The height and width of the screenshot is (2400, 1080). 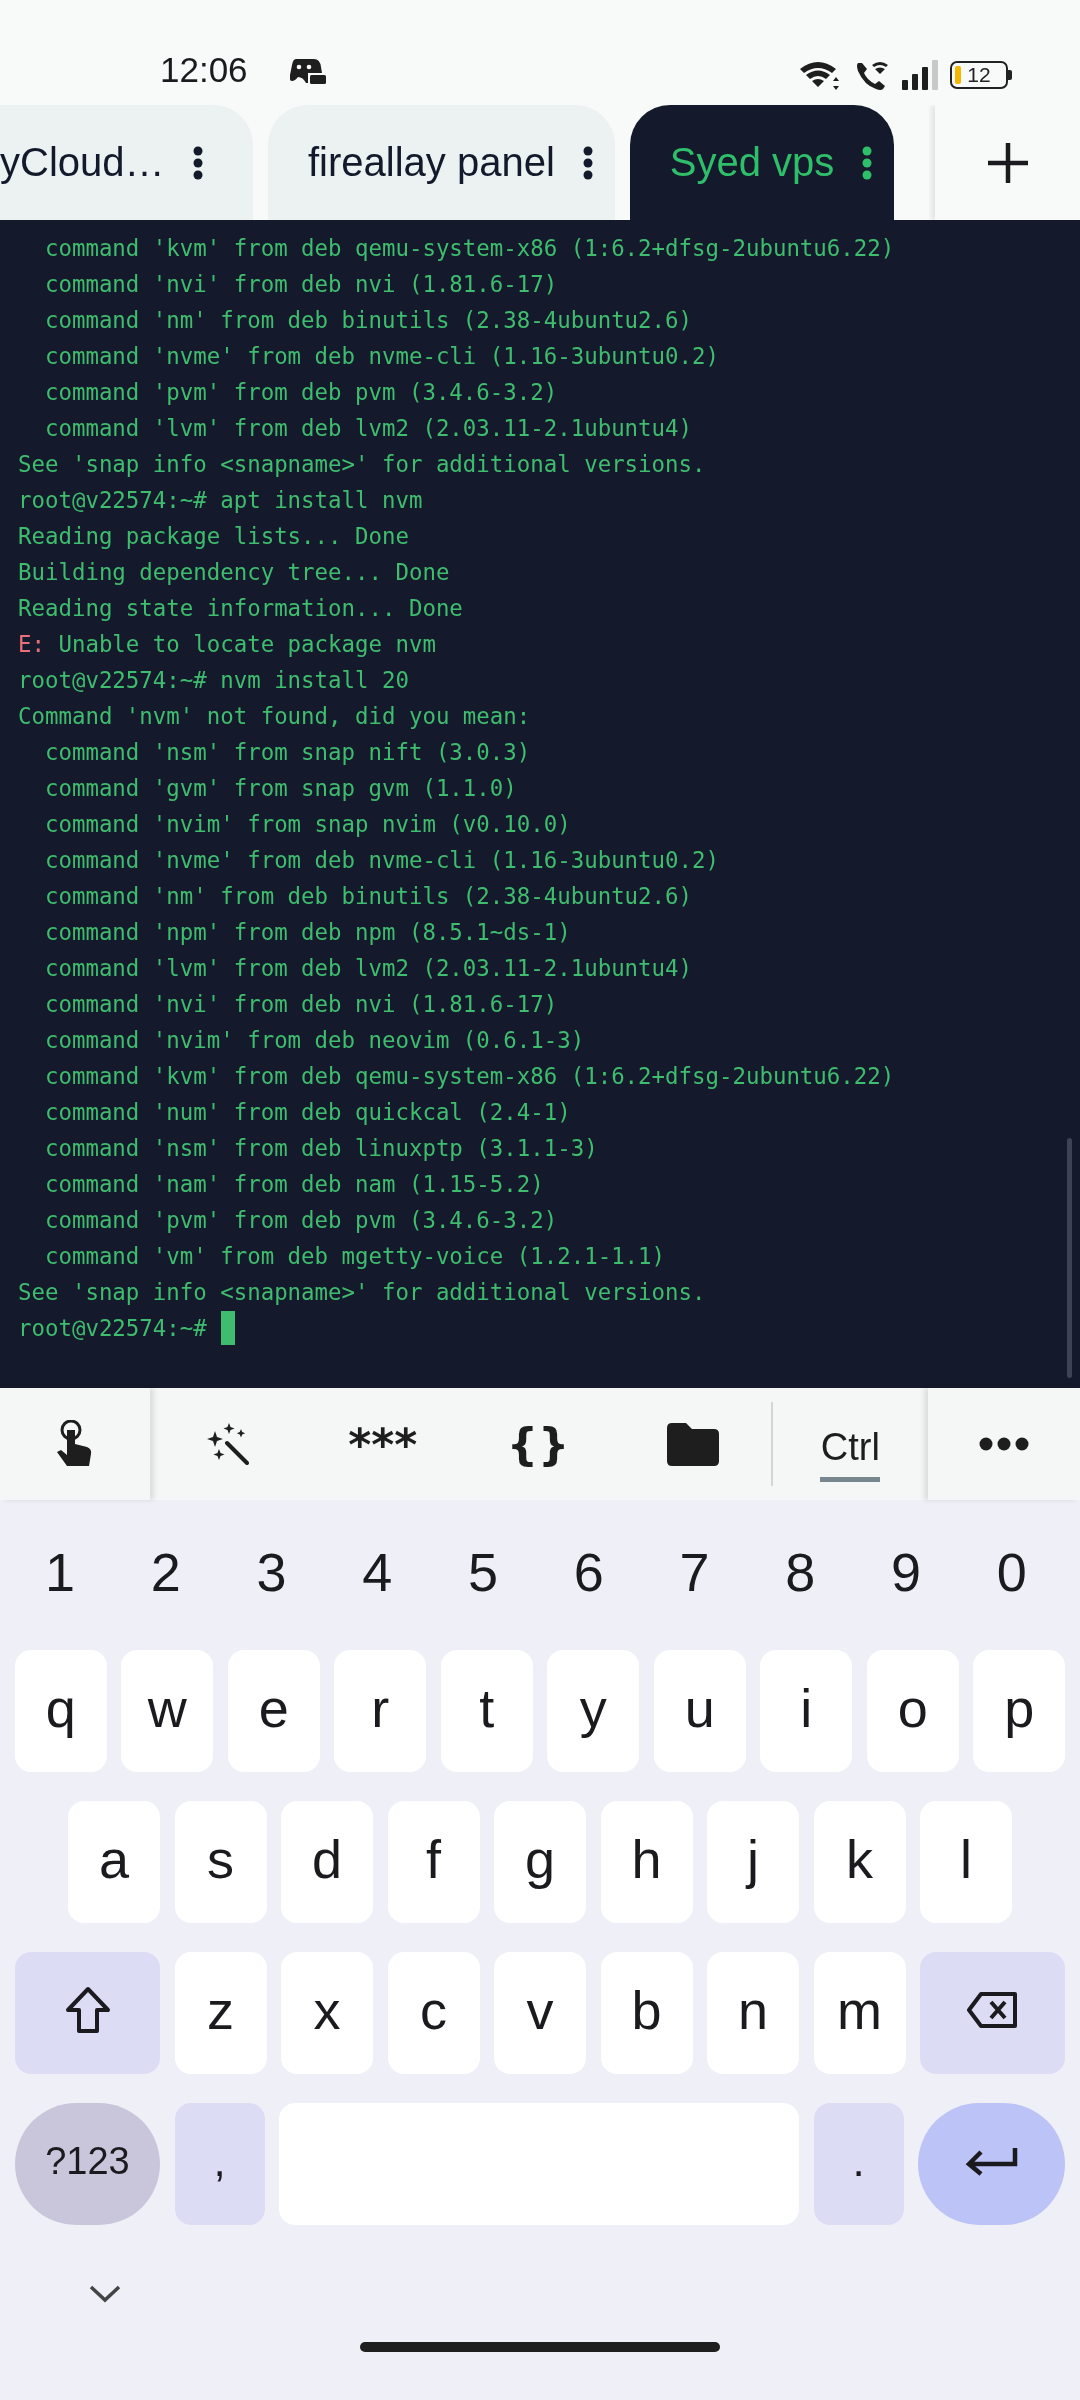 What do you see at coordinates (219, 2164) in the screenshot?
I see `comma-key: ,` at bounding box center [219, 2164].